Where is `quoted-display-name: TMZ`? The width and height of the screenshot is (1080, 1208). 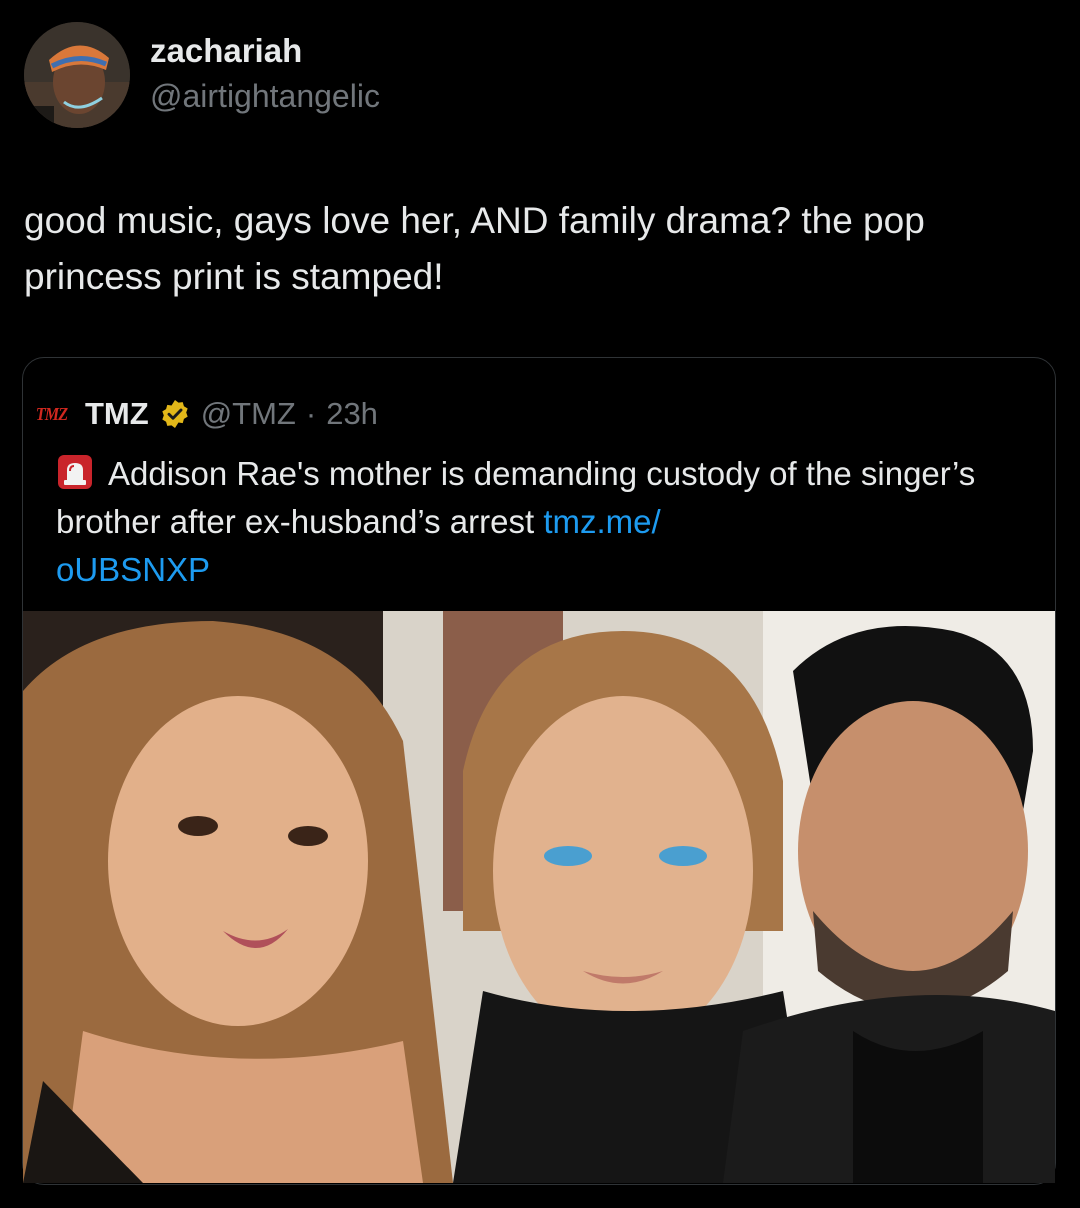
quoted-display-name: TMZ is located at coordinates (117, 414).